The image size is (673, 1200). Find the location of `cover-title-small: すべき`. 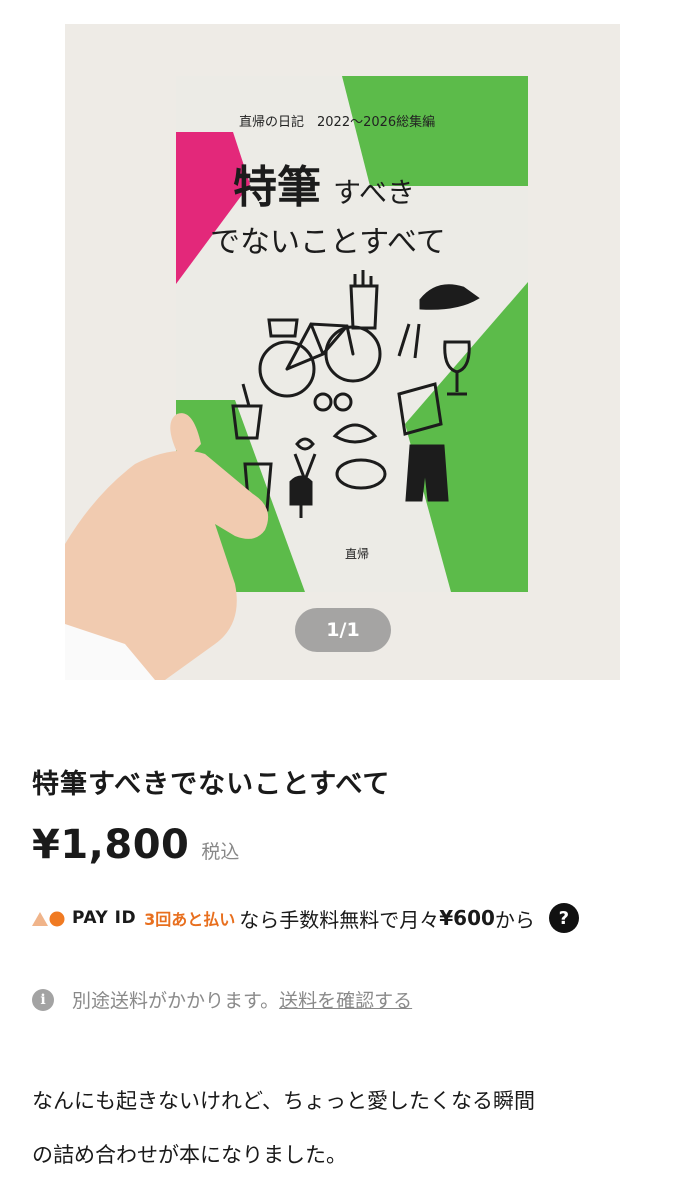

cover-title-small: すべき is located at coordinates (374, 192).